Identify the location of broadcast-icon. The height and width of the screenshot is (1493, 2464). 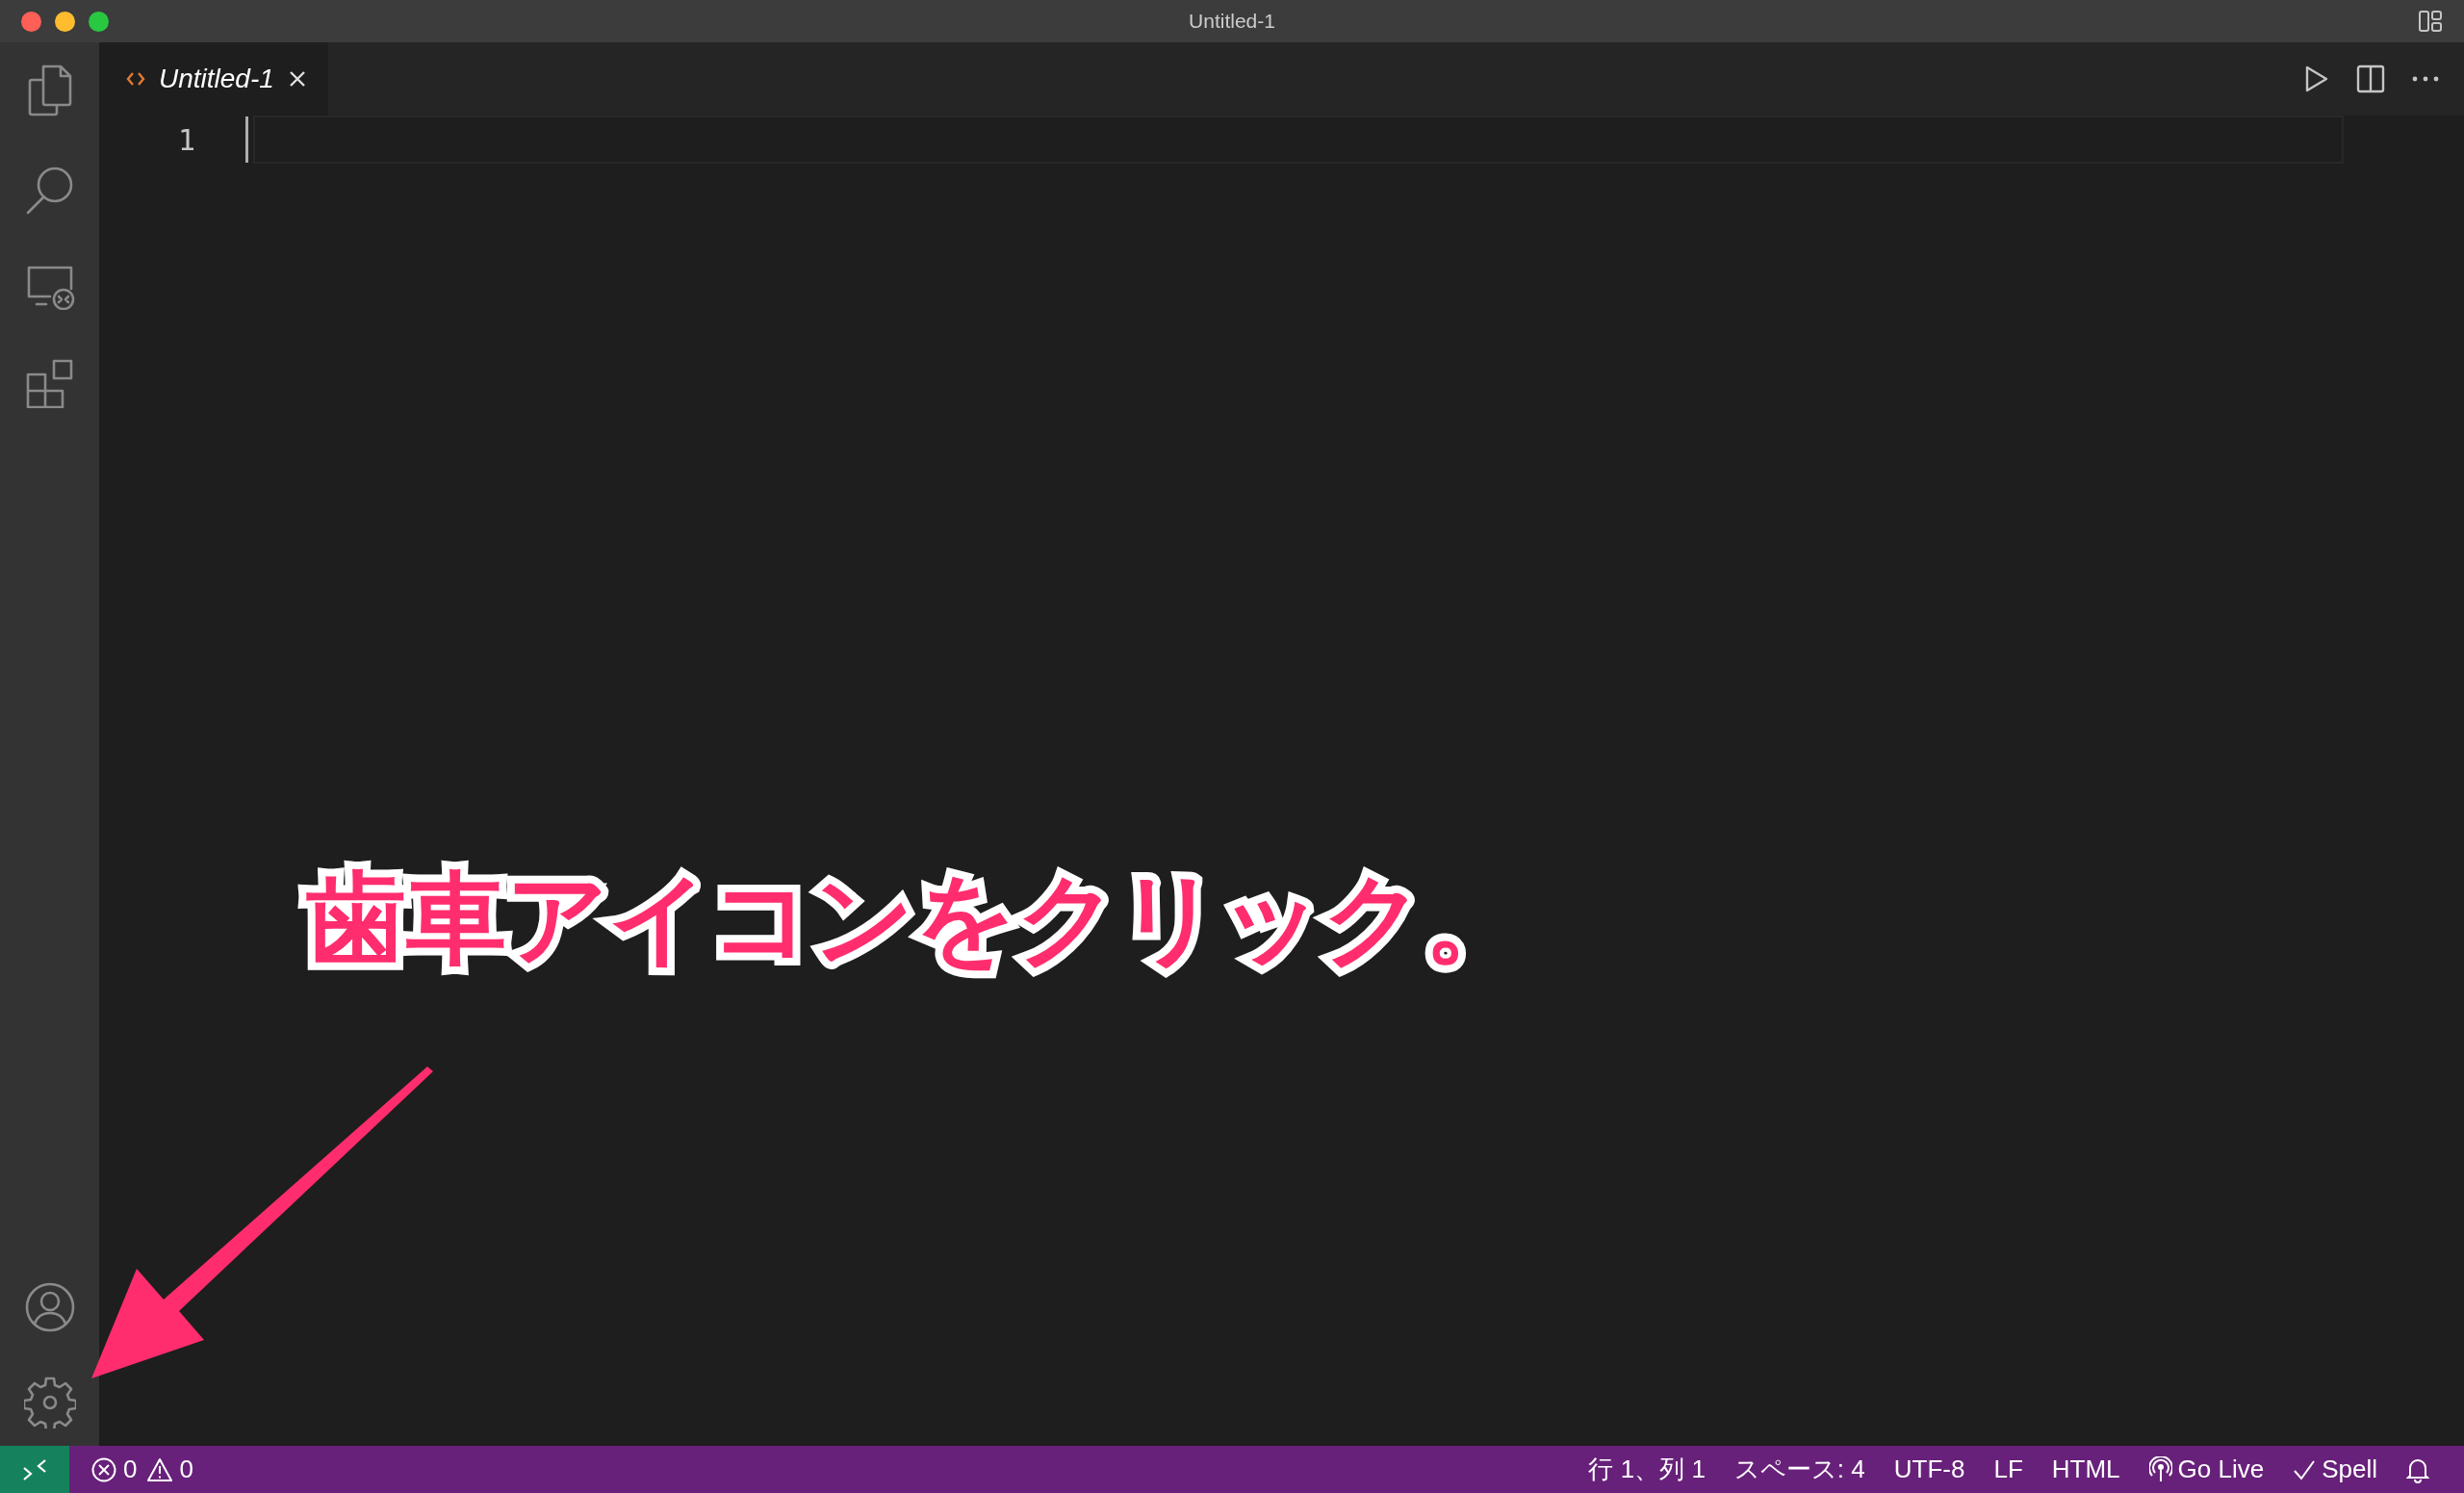
(2160, 1469).